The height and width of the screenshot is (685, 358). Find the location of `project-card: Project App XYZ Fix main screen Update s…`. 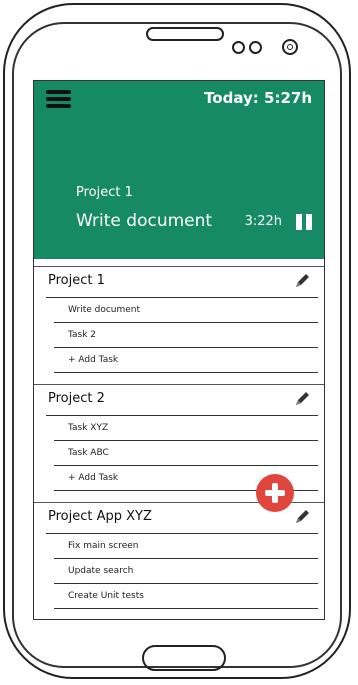

project-card: Project App XYZ Fix main screen Update s… is located at coordinates (179, 561).